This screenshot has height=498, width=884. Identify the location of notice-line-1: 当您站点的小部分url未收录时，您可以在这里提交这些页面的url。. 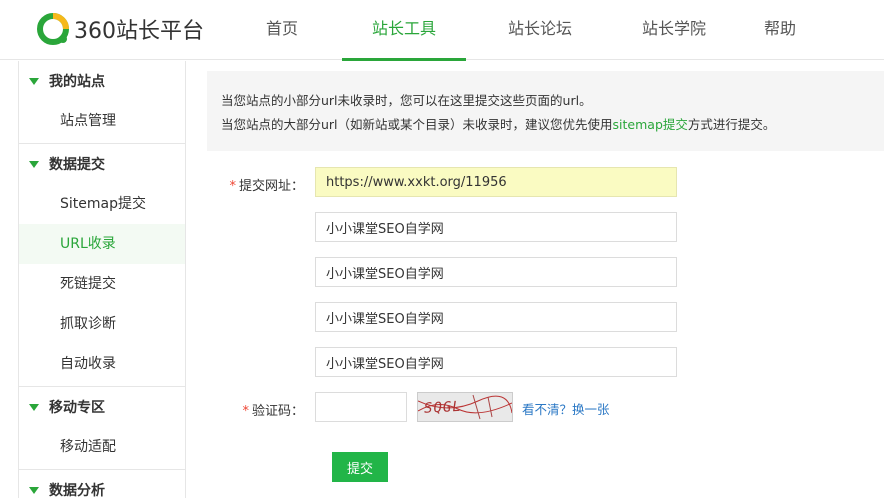
(406, 100).